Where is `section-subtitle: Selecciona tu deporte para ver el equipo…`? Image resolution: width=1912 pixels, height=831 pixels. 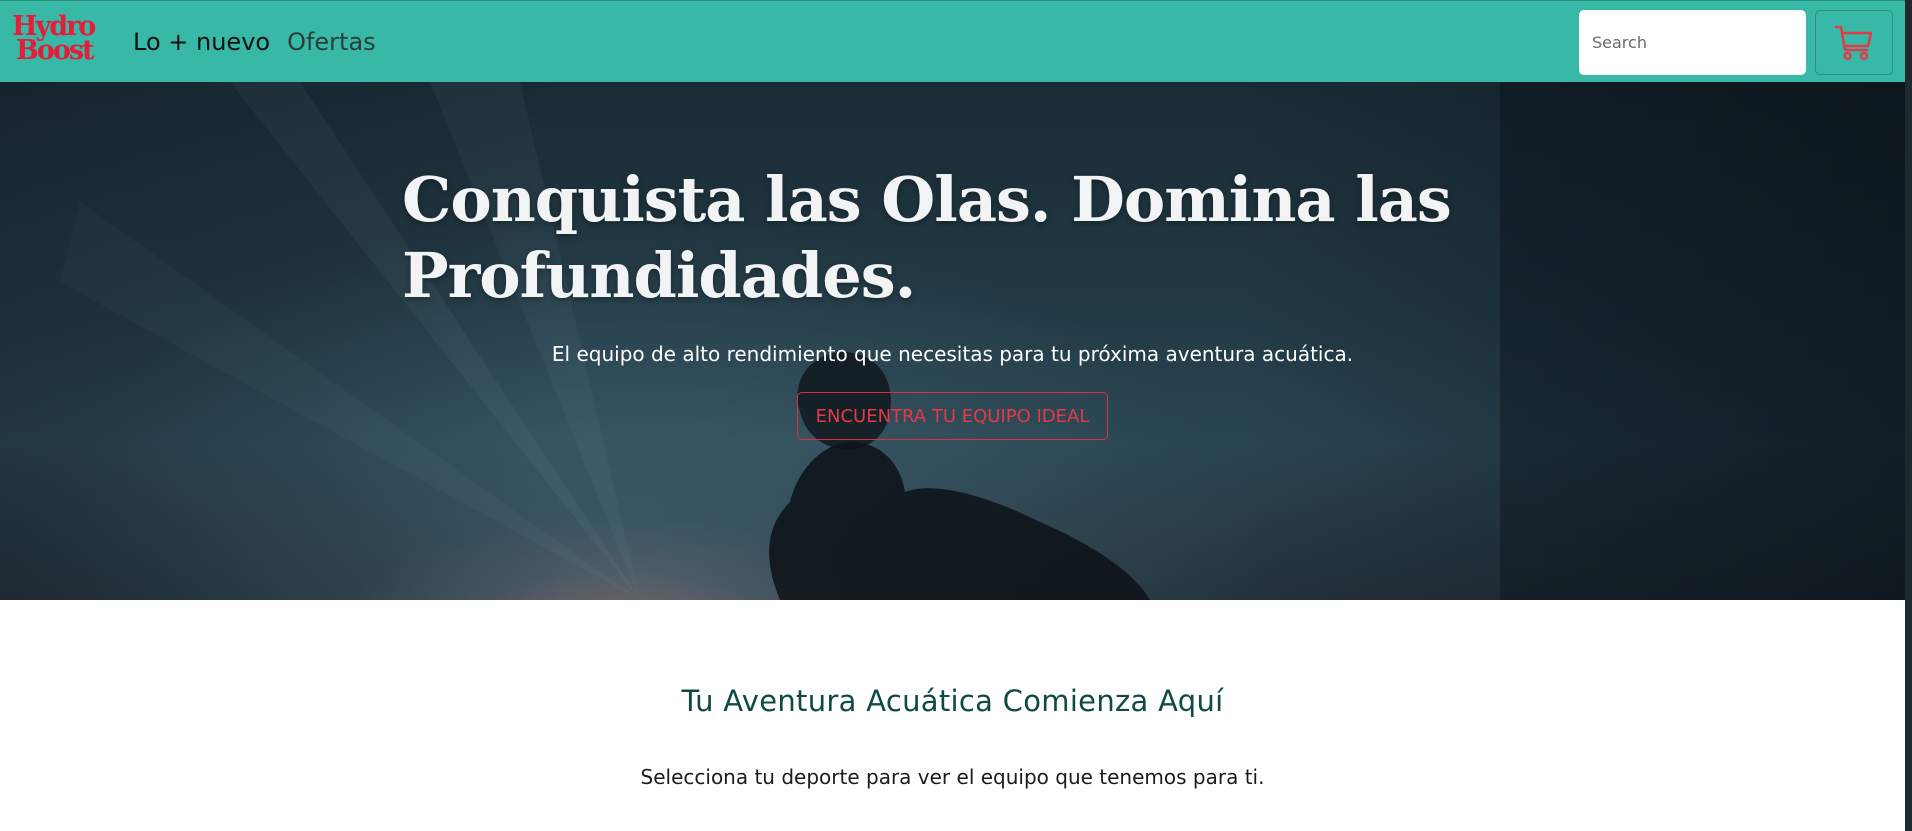
section-subtitle: Selecciona tu deporte para ver el equipo… is located at coordinates (952, 777).